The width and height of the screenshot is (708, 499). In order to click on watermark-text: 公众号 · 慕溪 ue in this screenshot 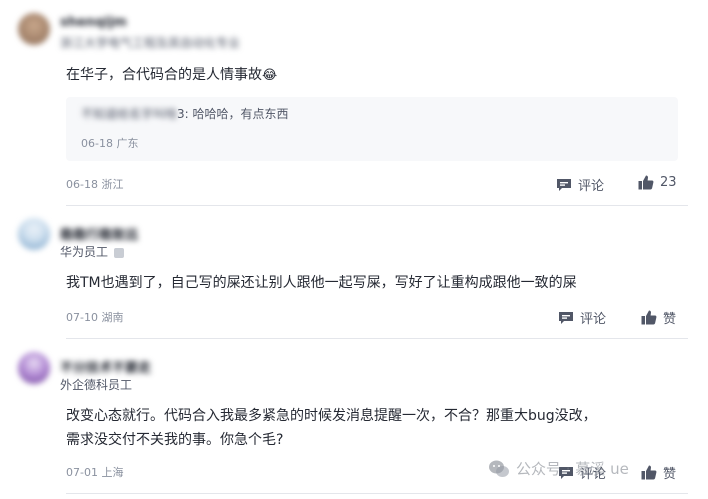, I will do `click(572, 469)`.